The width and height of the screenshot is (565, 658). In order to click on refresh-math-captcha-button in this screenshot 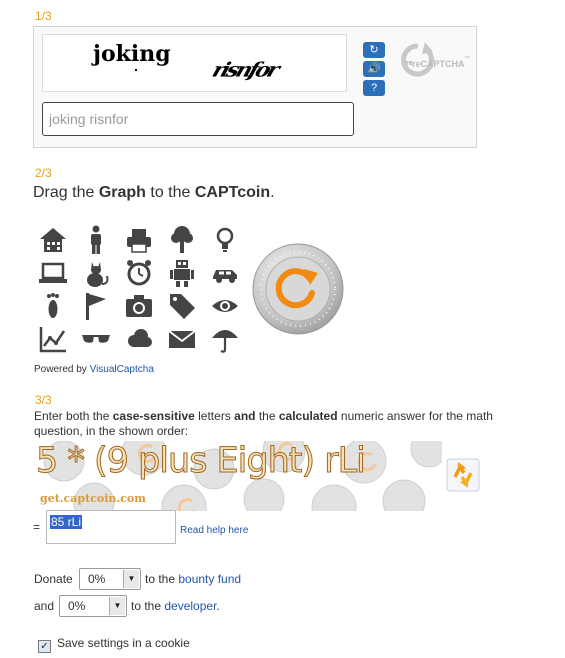, I will do `click(463, 475)`.